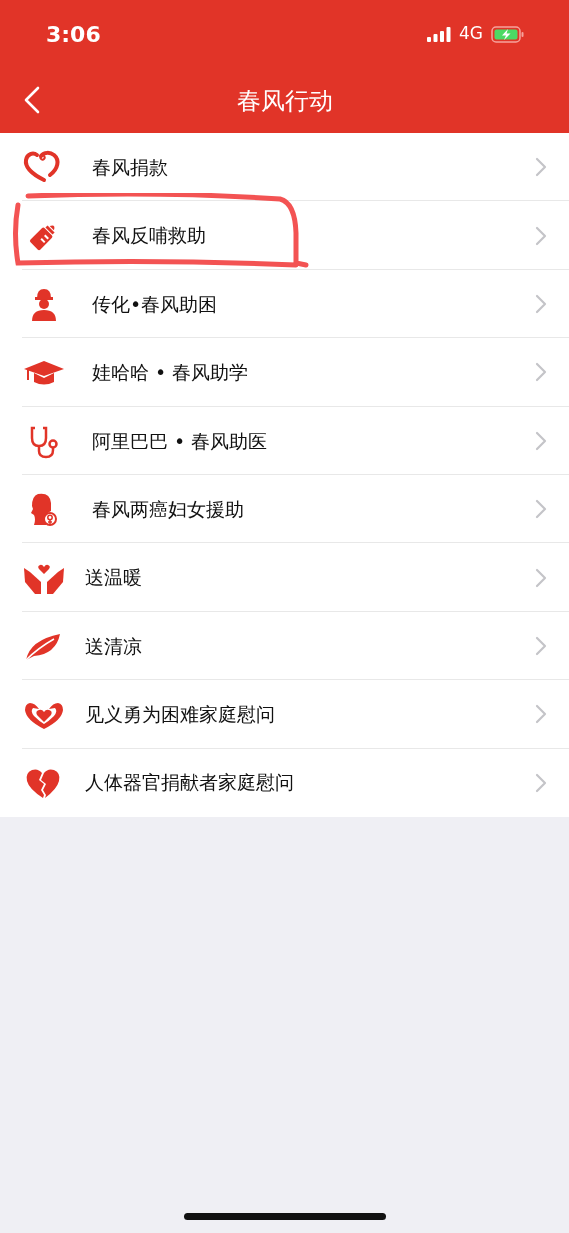 The image size is (569, 1233). I want to click on menu-item-label: 送温暖, so click(113, 578).